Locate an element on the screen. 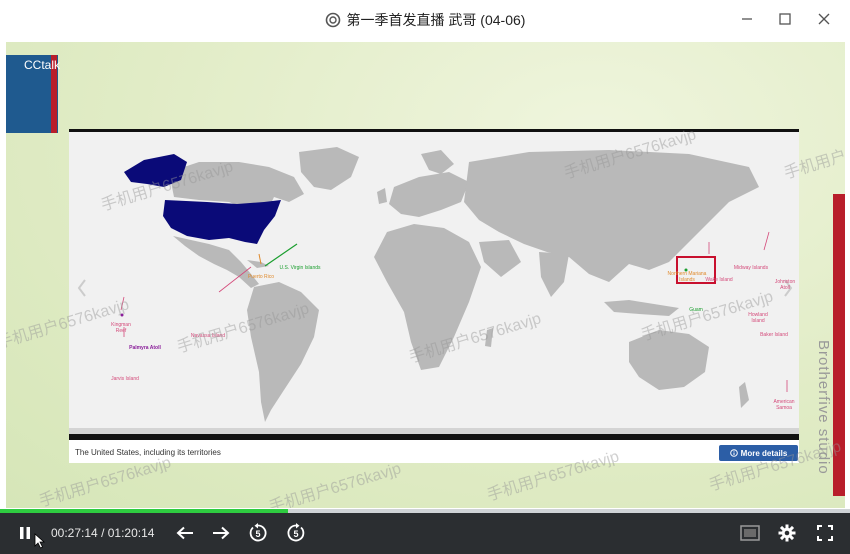 This screenshot has height=554, width=850. forward-5s-button: 5 is located at coordinates (296, 533).